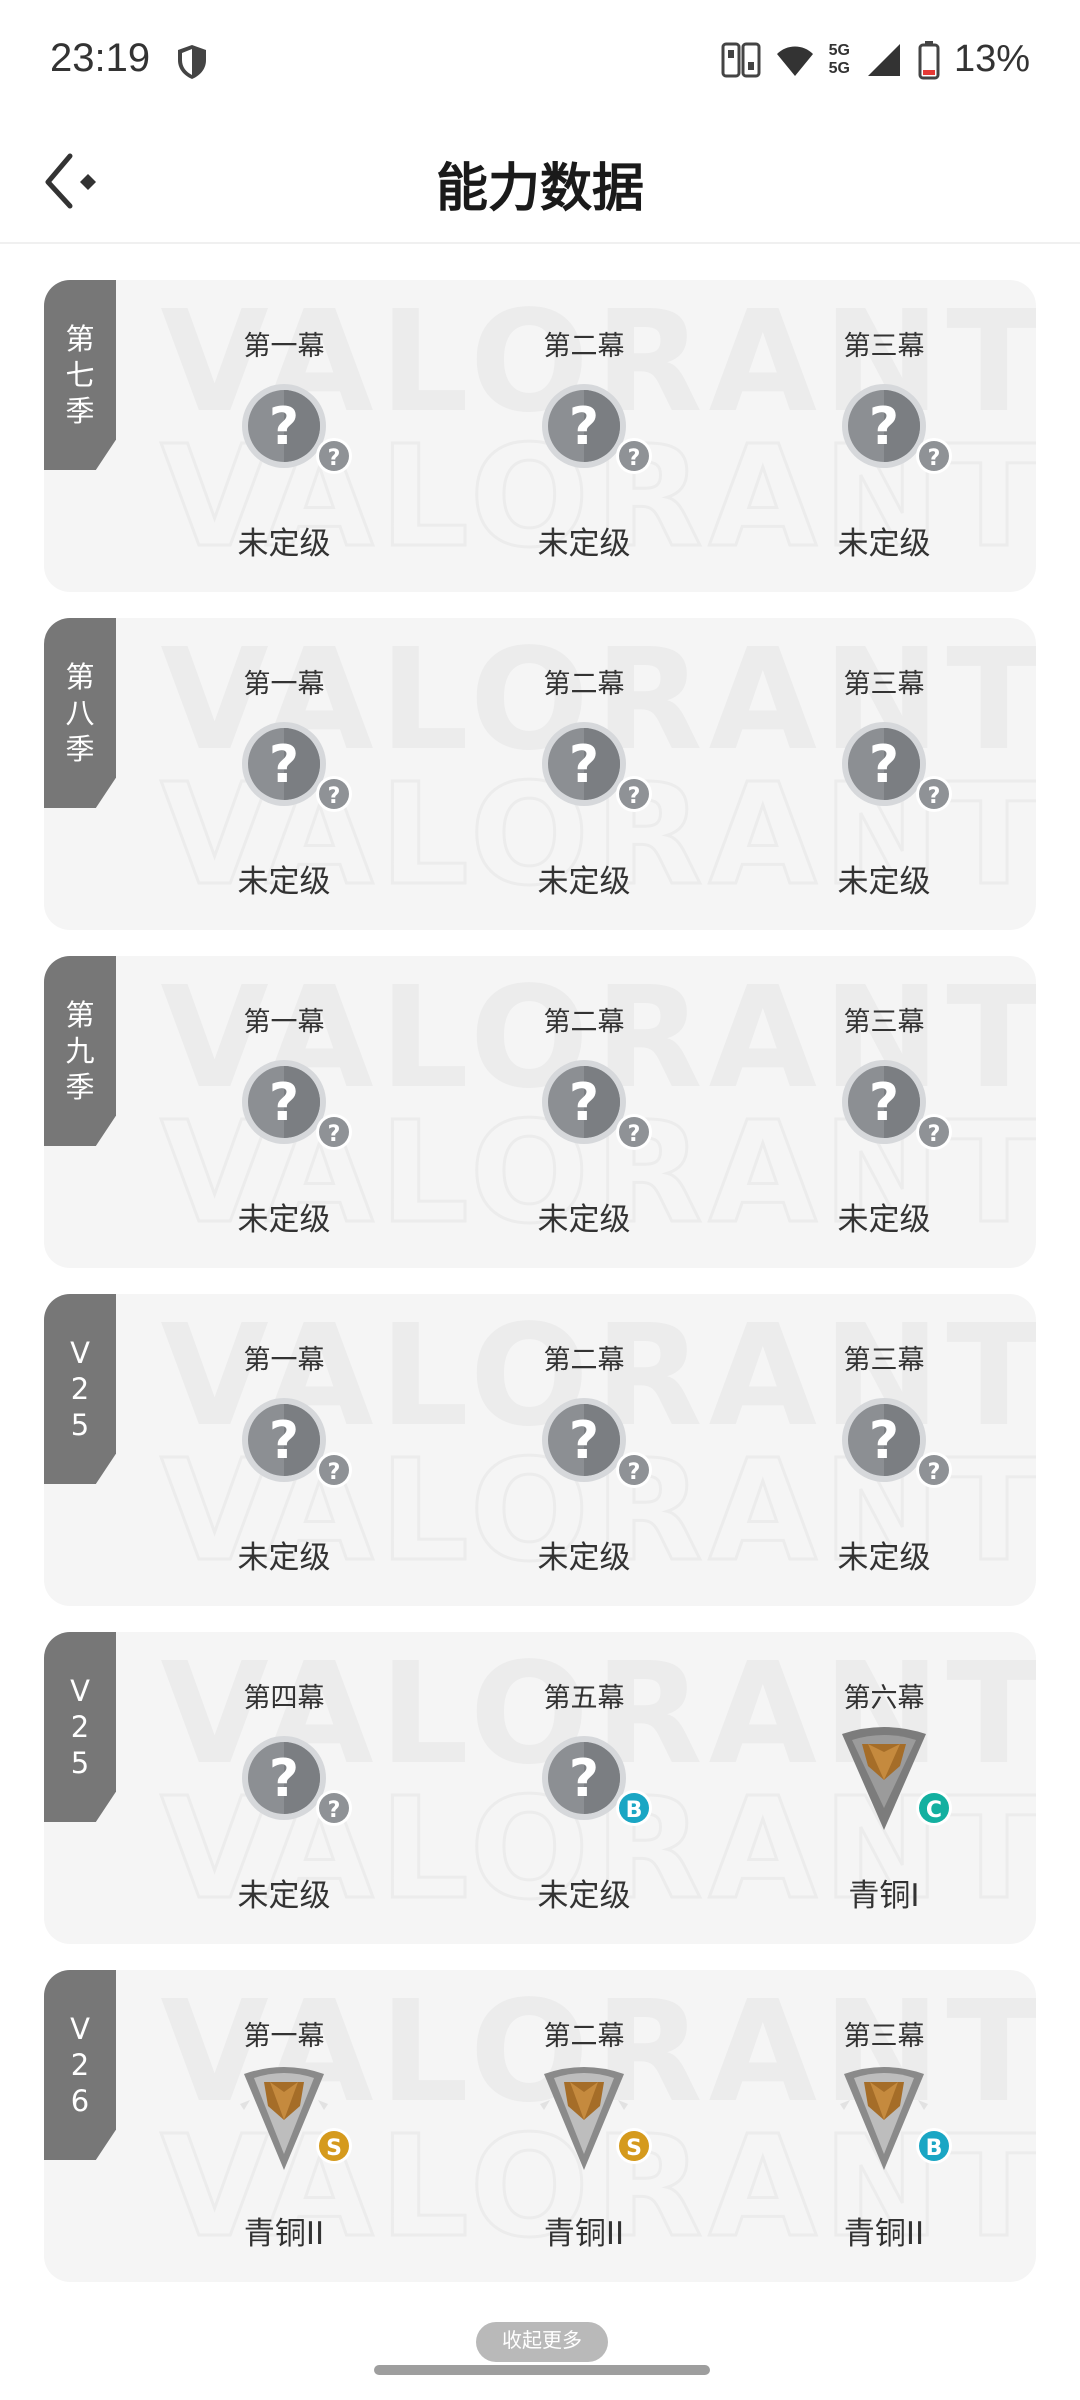 This screenshot has height=2400, width=1080. I want to click on season-tag: 第八季, so click(80, 713).